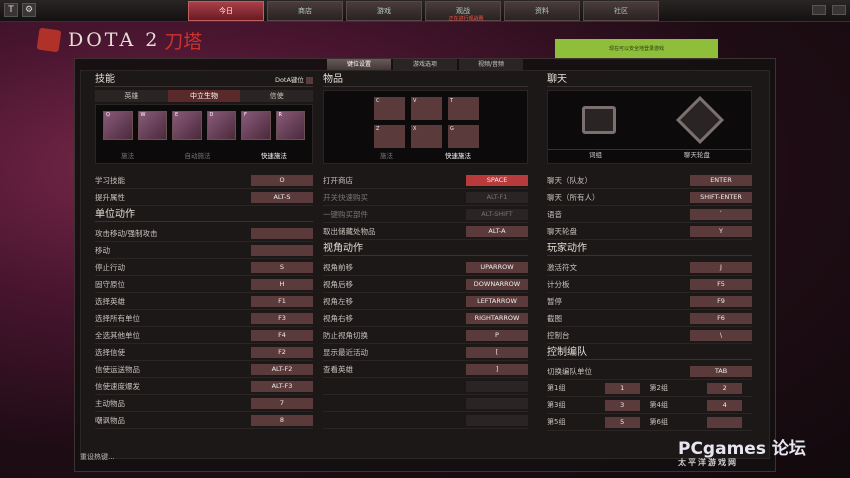 This screenshot has height=478, width=850. I want to click on hotkey-button: Y, so click(721, 231).